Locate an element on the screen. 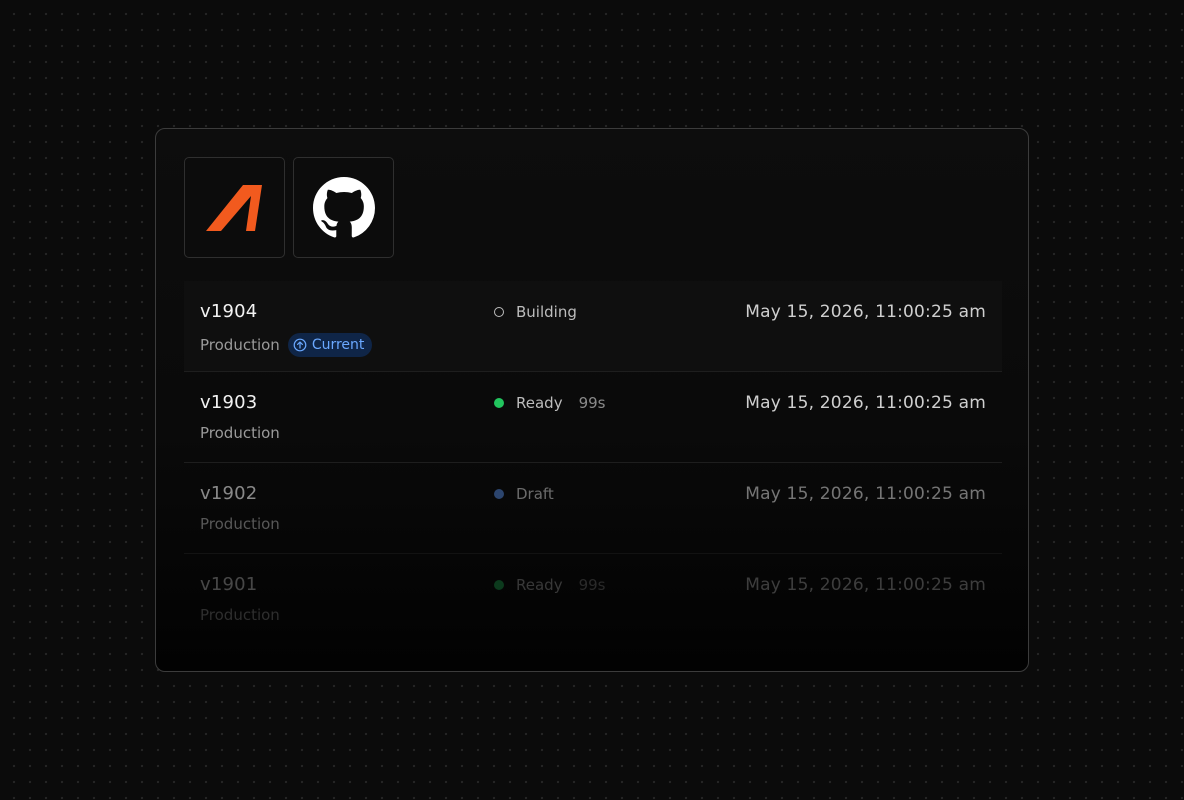 The height and width of the screenshot is (800, 1184). deployment-status: Building is located at coordinates (535, 312).